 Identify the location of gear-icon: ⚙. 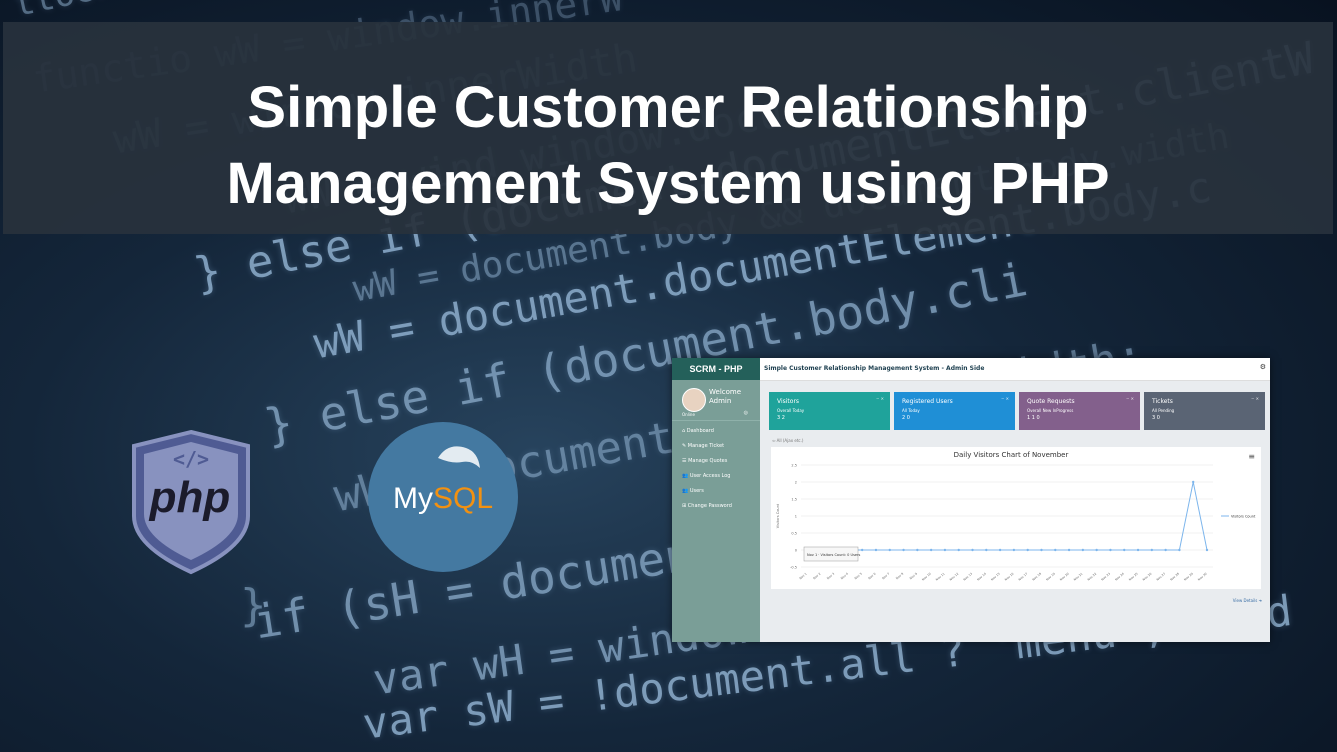
(1263, 367).